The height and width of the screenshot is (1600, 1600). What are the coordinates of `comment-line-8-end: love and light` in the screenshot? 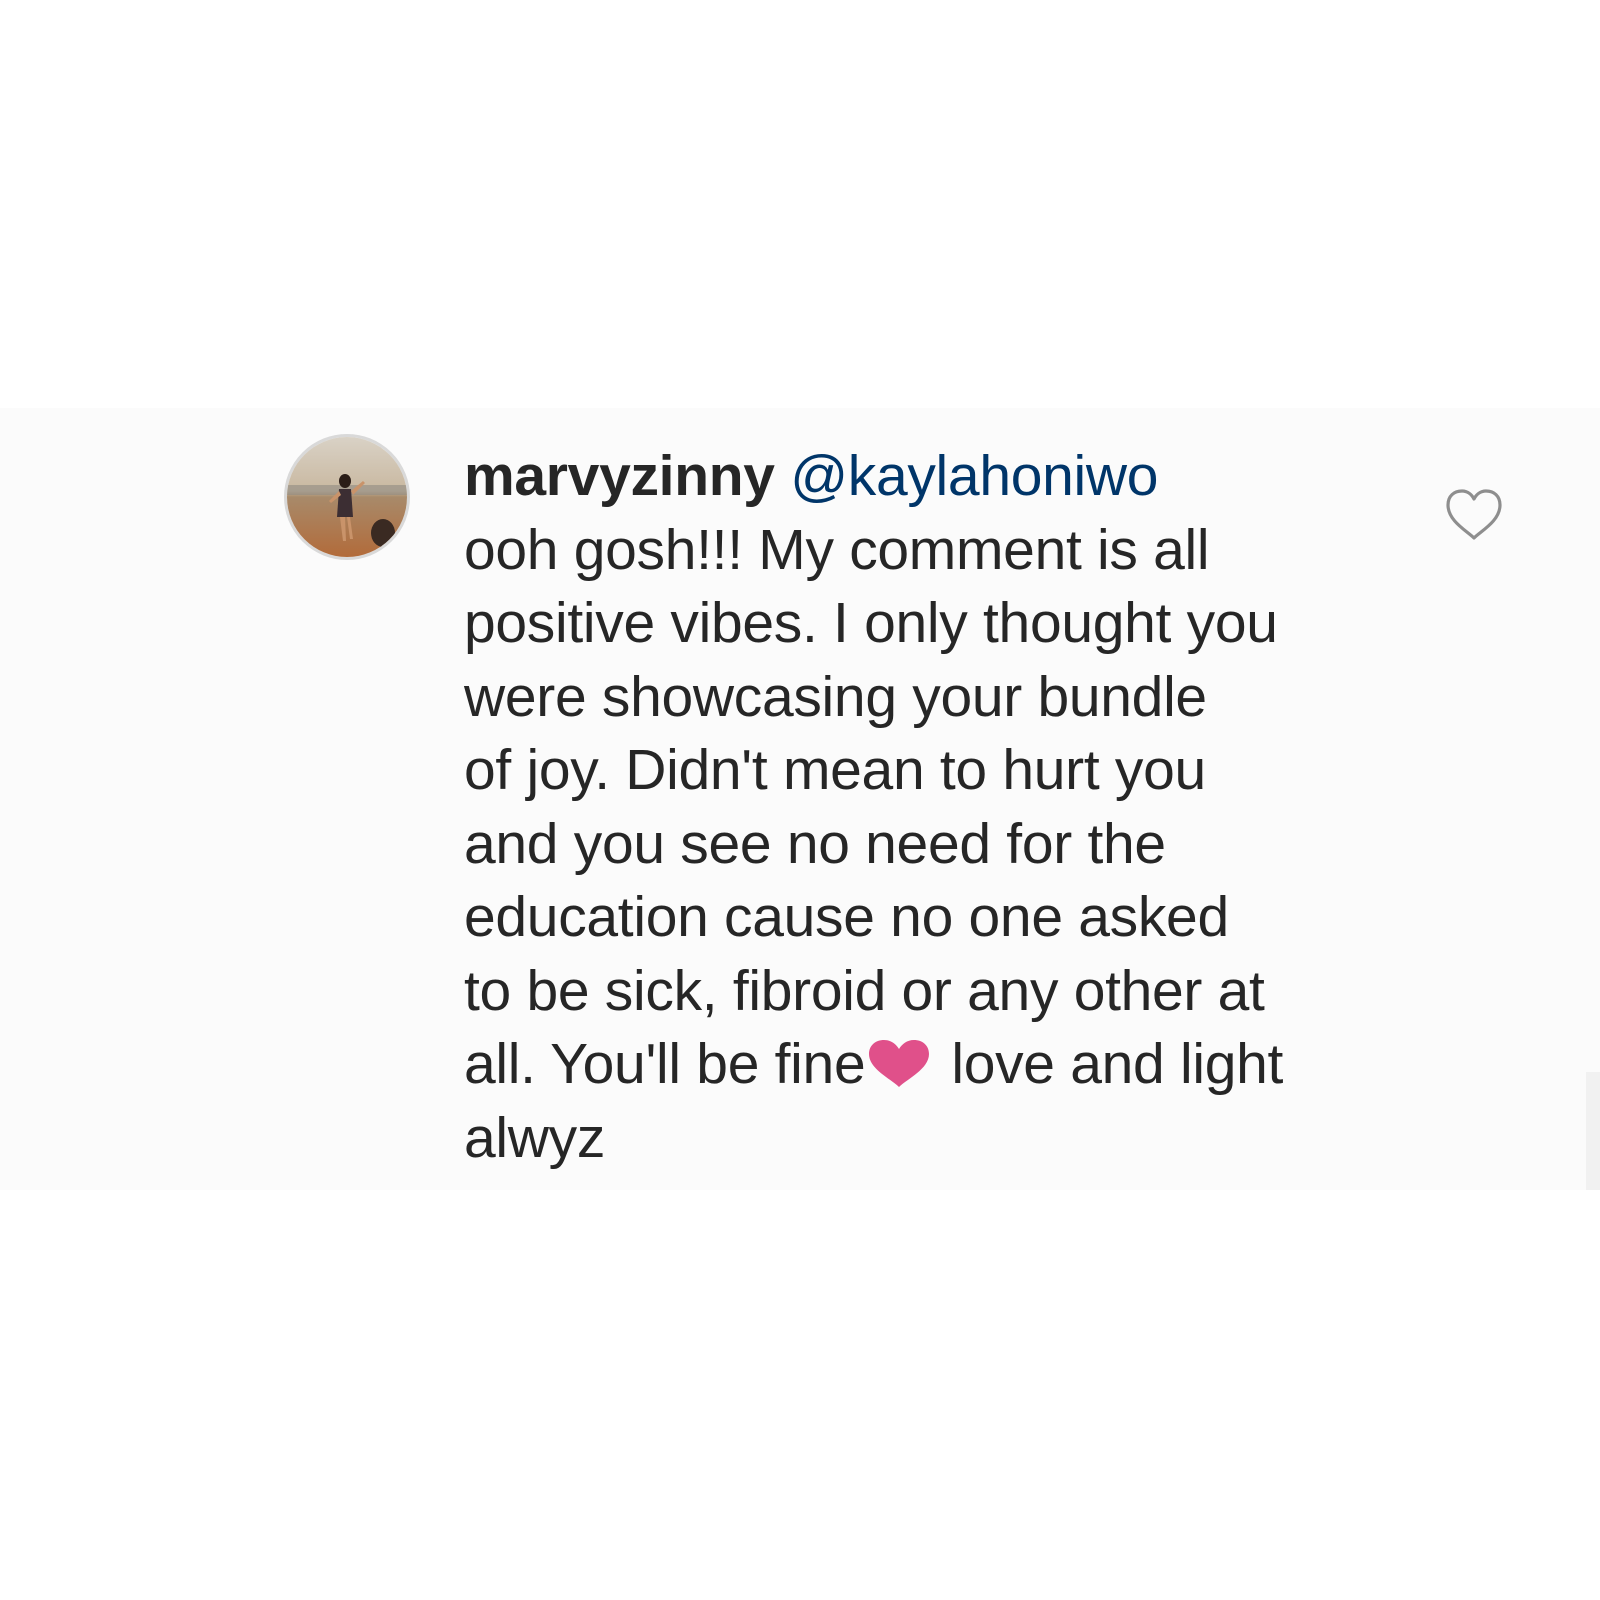 It's located at (1117, 1064).